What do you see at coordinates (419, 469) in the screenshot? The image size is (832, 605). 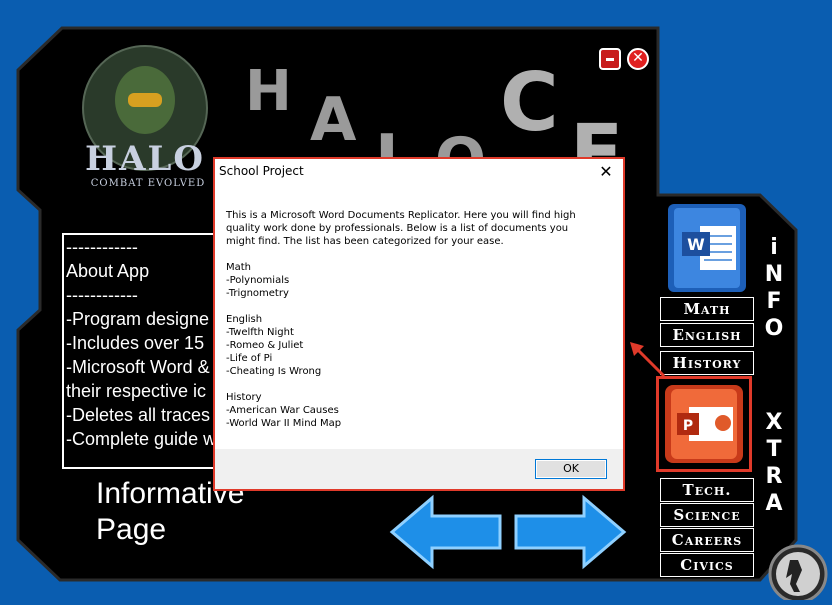 I see `dialog-footer: OK` at bounding box center [419, 469].